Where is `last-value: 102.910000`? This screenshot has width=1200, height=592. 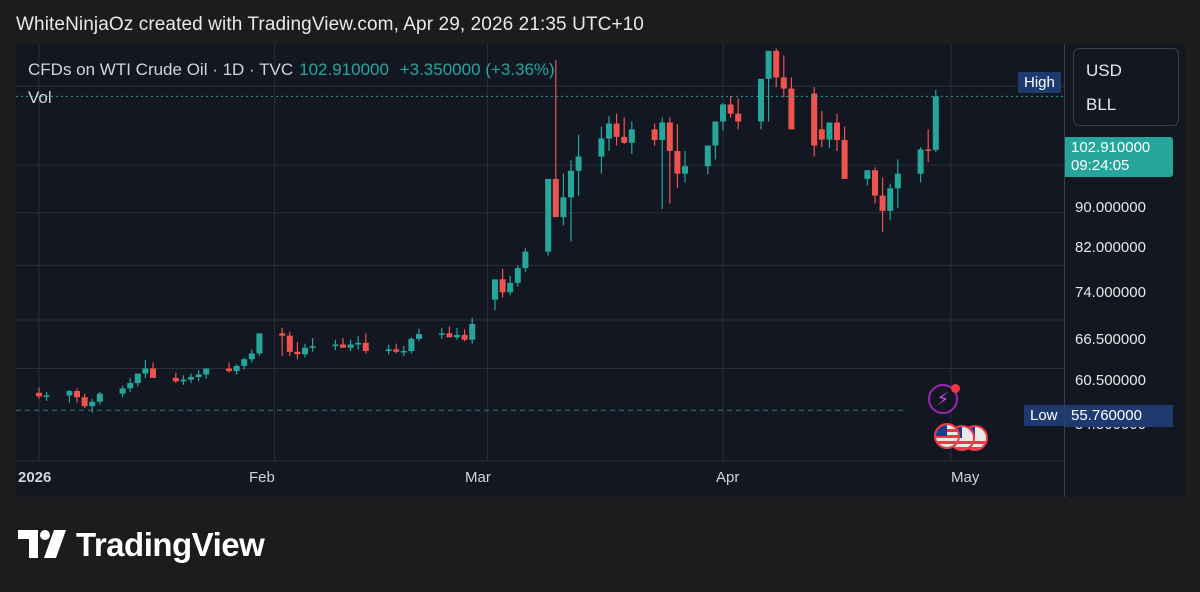 last-value: 102.910000 is located at coordinates (344, 69).